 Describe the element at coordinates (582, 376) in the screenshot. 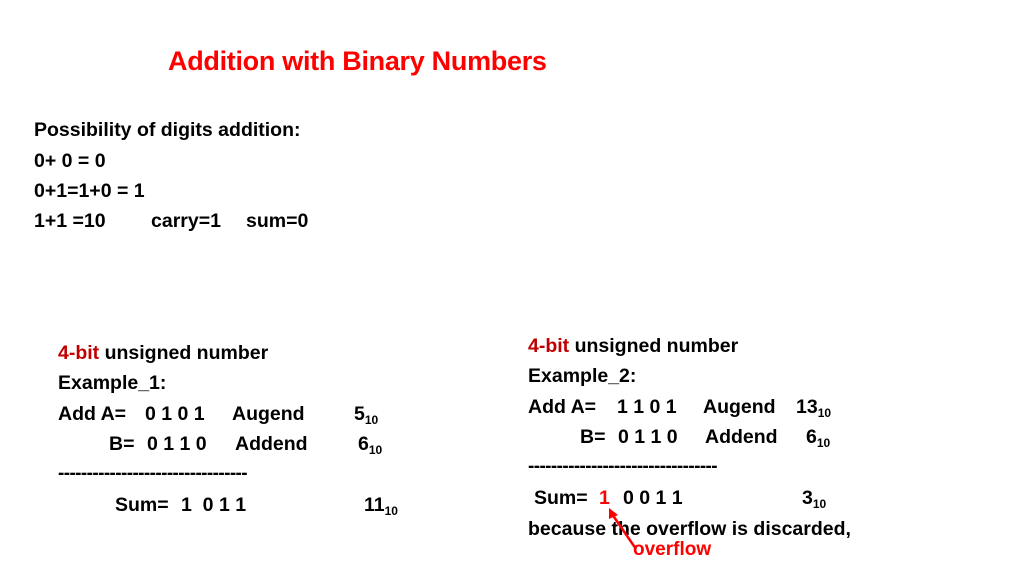

I see `example-2-name: Example_2:` at that location.